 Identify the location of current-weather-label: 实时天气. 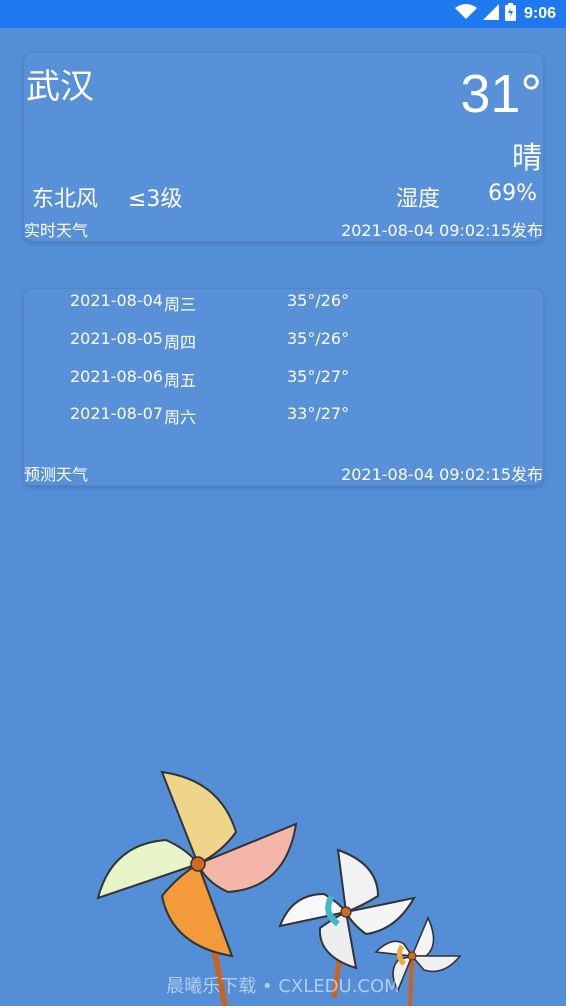
(56, 230).